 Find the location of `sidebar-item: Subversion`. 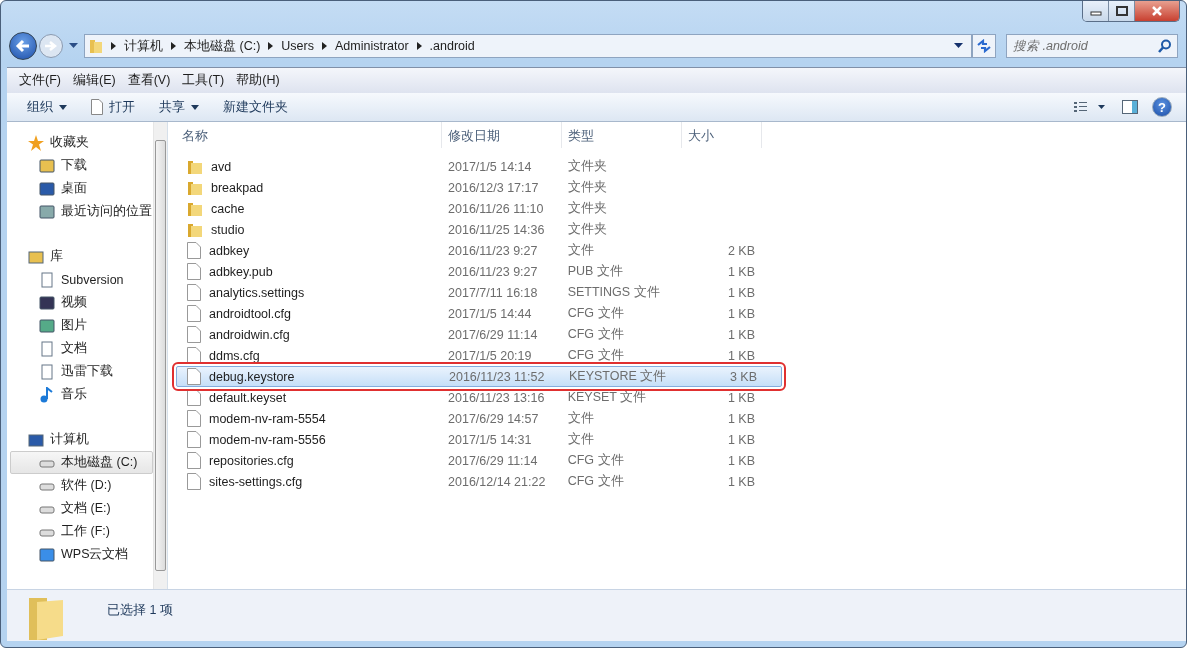

sidebar-item: Subversion is located at coordinates (80, 279).